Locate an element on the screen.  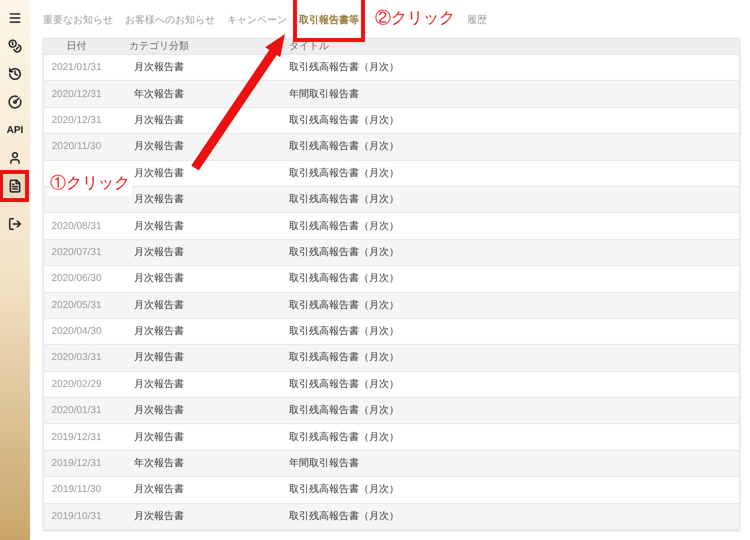
gauge-icon is located at coordinates (15, 102).